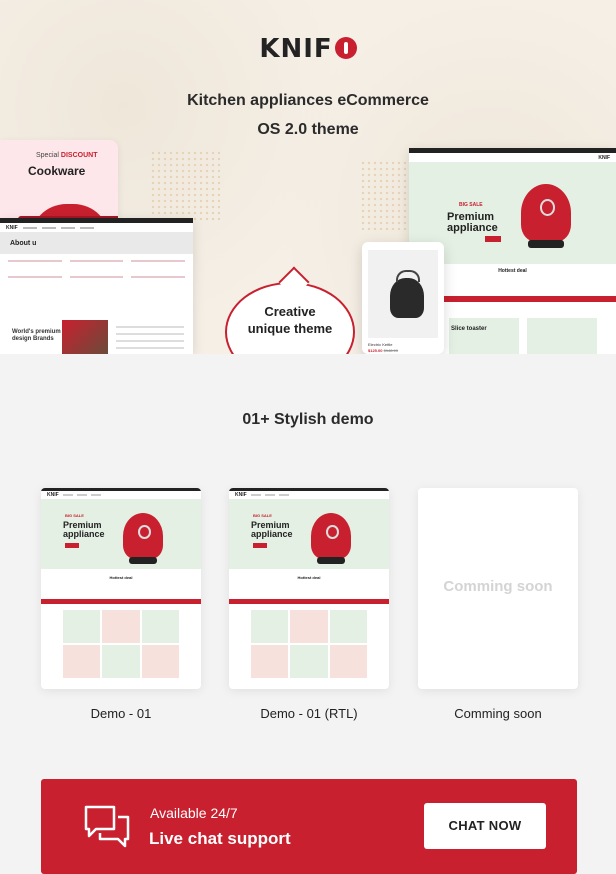 The image size is (616, 874). What do you see at coordinates (498, 713) in the screenshot?
I see `coming-soon-label: Comming soon` at bounding box center [498, 713].